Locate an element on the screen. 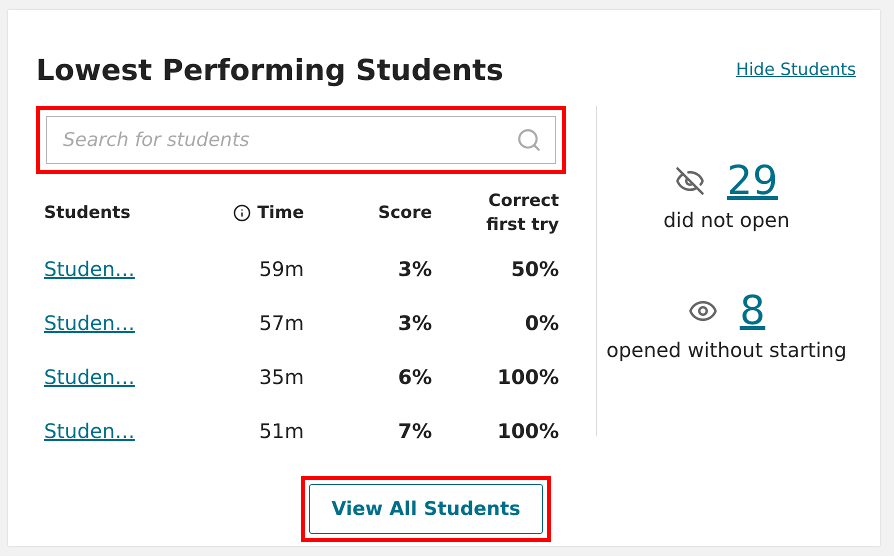 The image size is (894, 556). view-all-students-button: View All Students is located at coordinates (426, 509).